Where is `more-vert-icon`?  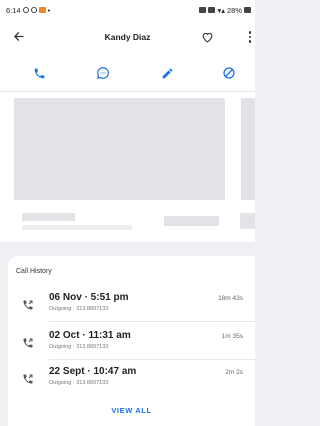 more-vert-icon is located at coordinates (250, 37).